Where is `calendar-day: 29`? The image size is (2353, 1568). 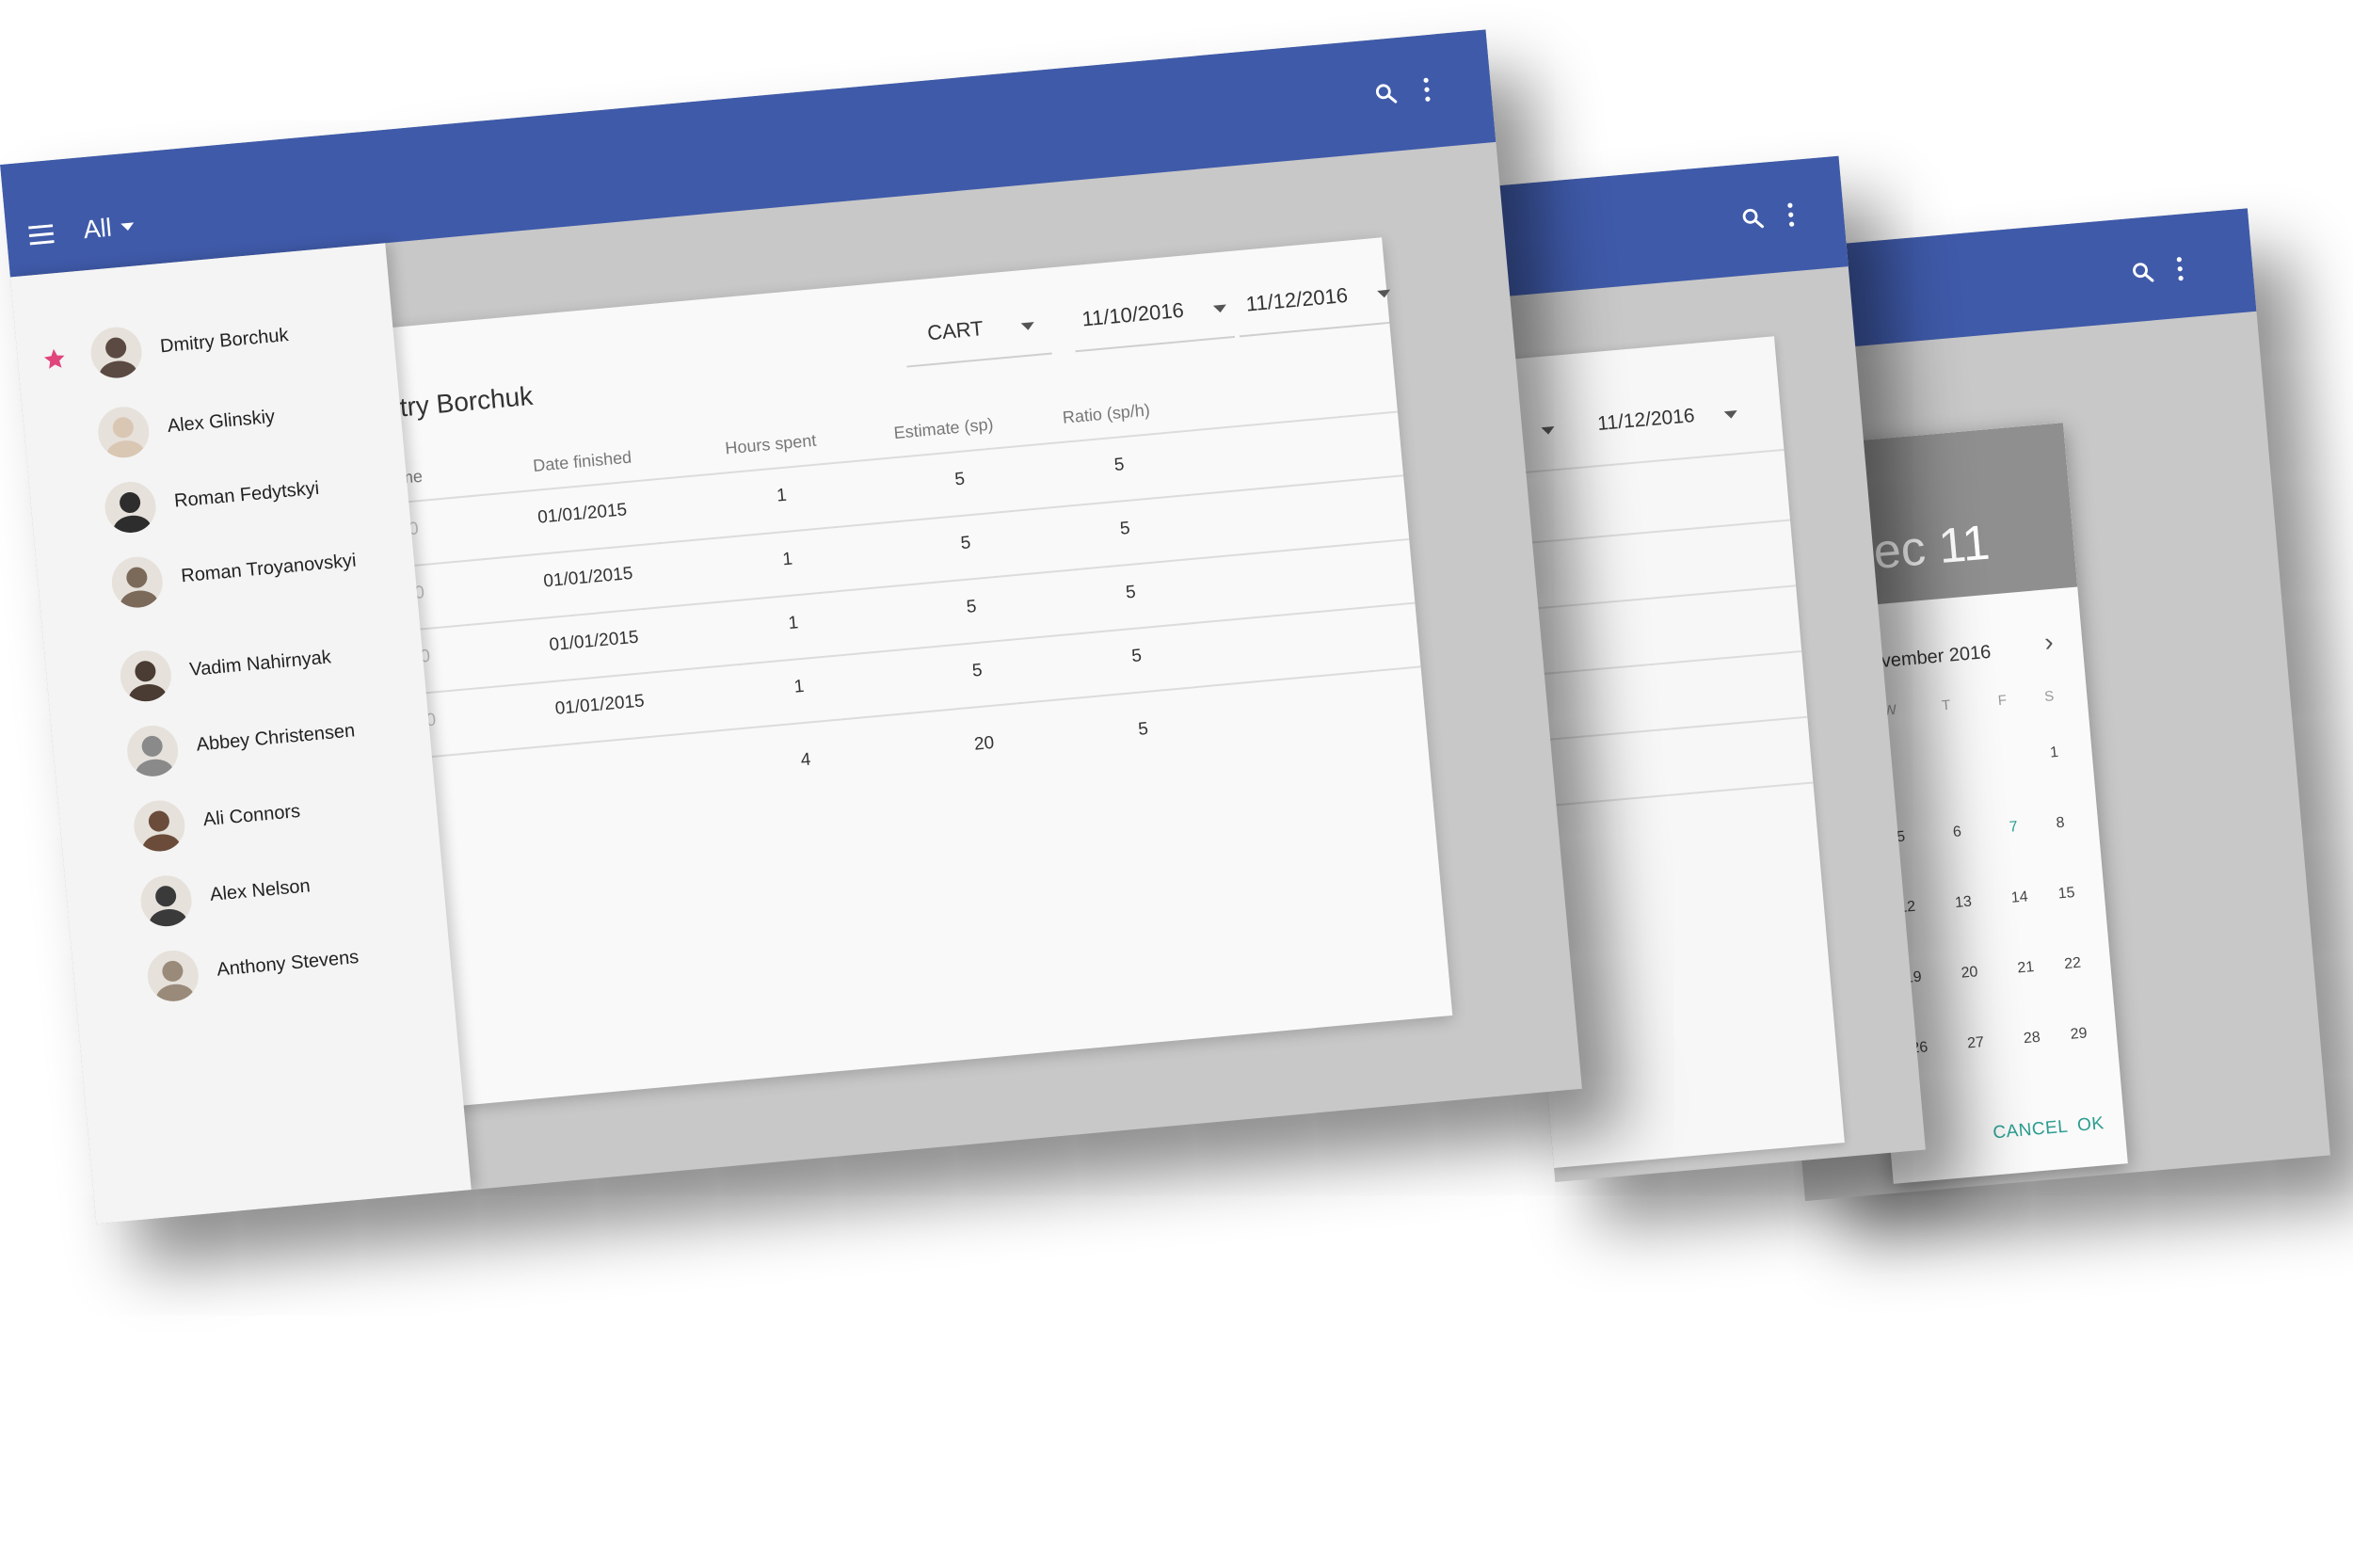 calendar-day: 29 is located at coordinates (2079, 1034).